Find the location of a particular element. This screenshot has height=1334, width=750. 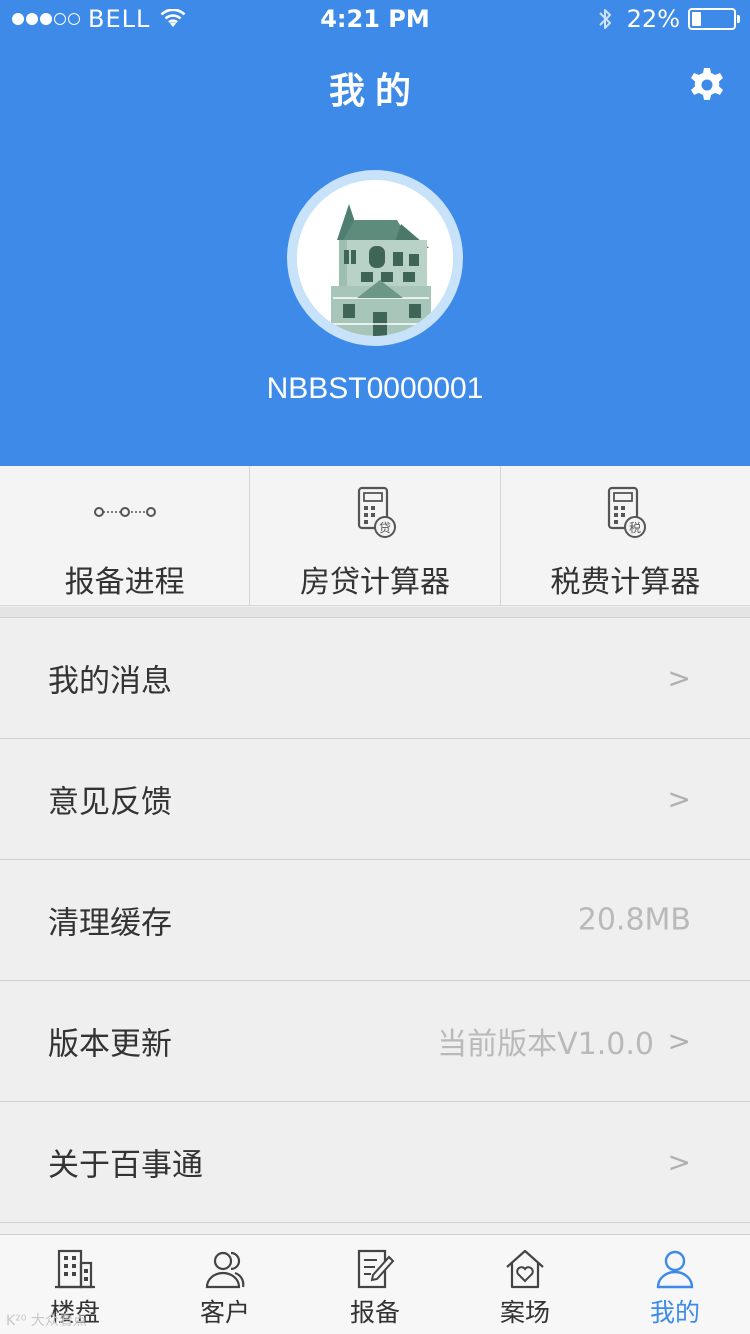

gear-icon is located at coordinates (707, 85).